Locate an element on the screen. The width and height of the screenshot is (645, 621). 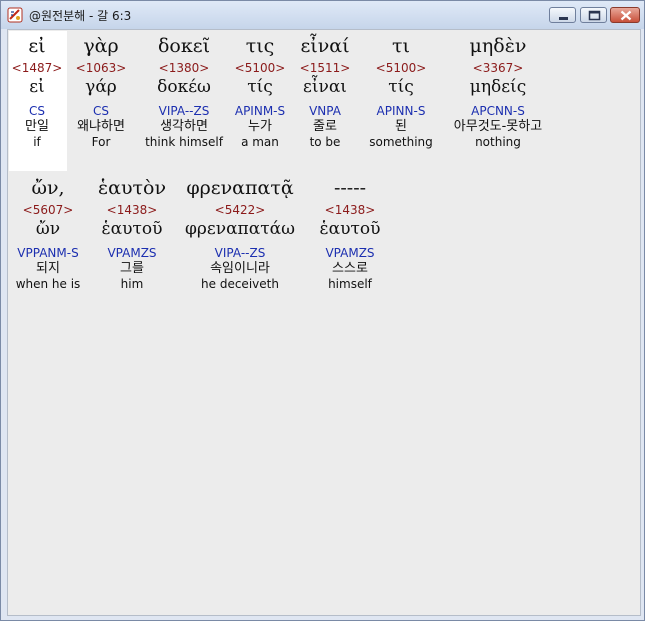
greek-text: γὰρ is located at coordinates (101, 46).